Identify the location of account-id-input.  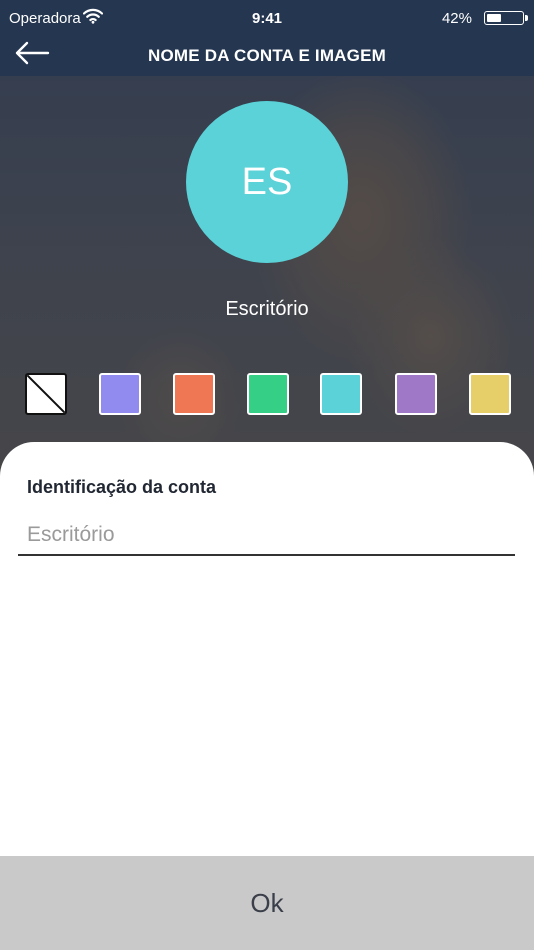
(266, 536).